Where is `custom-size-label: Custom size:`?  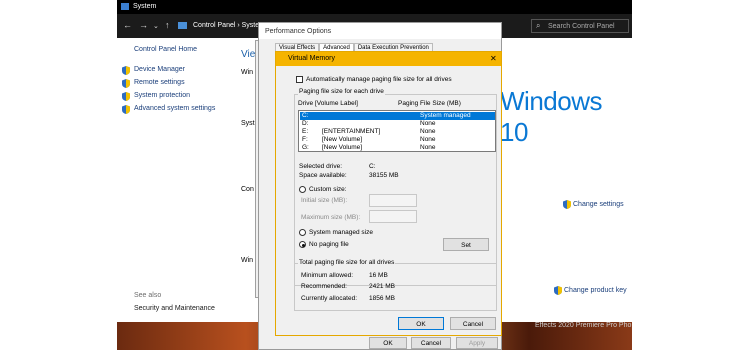 custom-size-label: Custom size: is located at coordinates (328, 189).